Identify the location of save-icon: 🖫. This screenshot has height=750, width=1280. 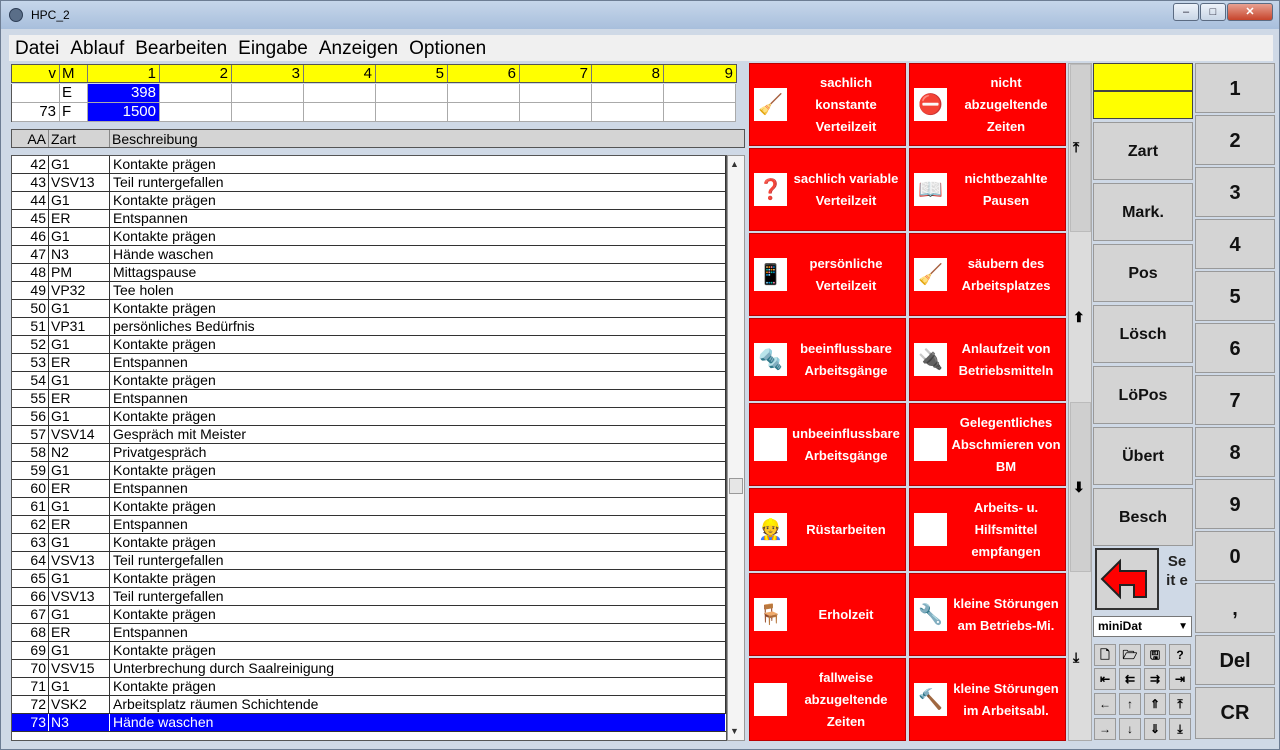
(1155, 655).